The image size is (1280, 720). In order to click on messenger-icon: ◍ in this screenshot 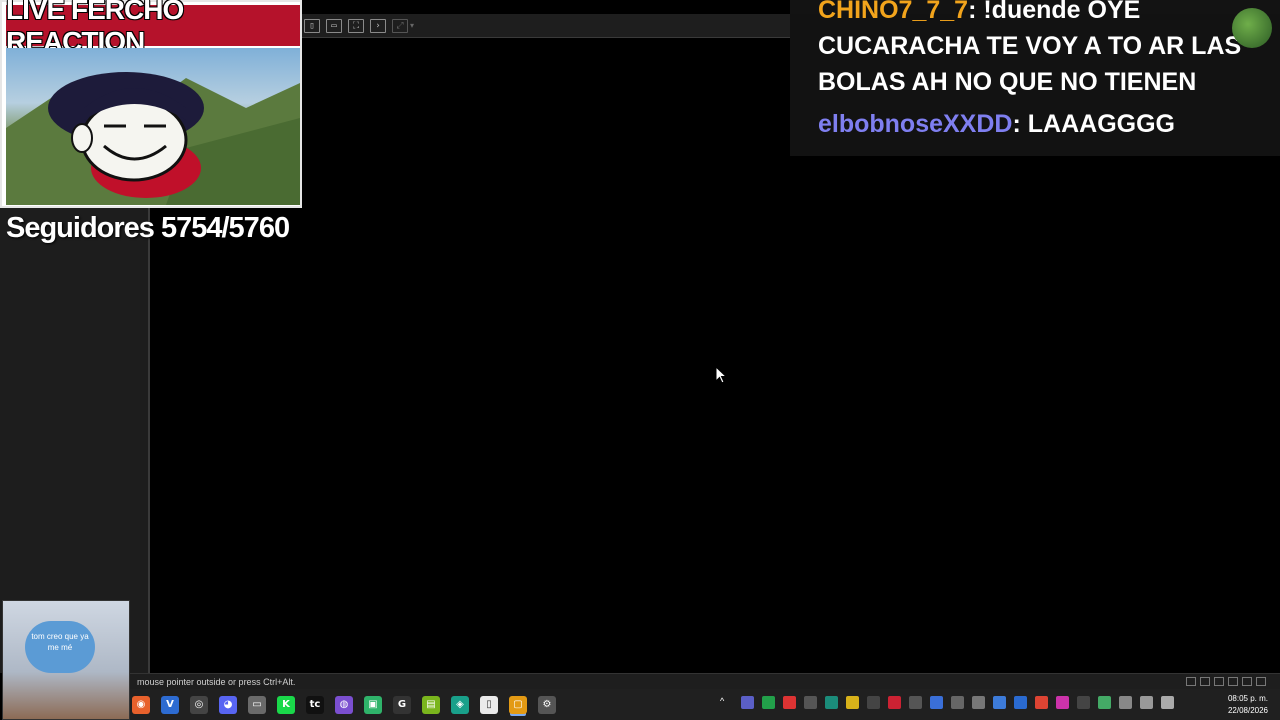, I will do `click(344, 704)`.